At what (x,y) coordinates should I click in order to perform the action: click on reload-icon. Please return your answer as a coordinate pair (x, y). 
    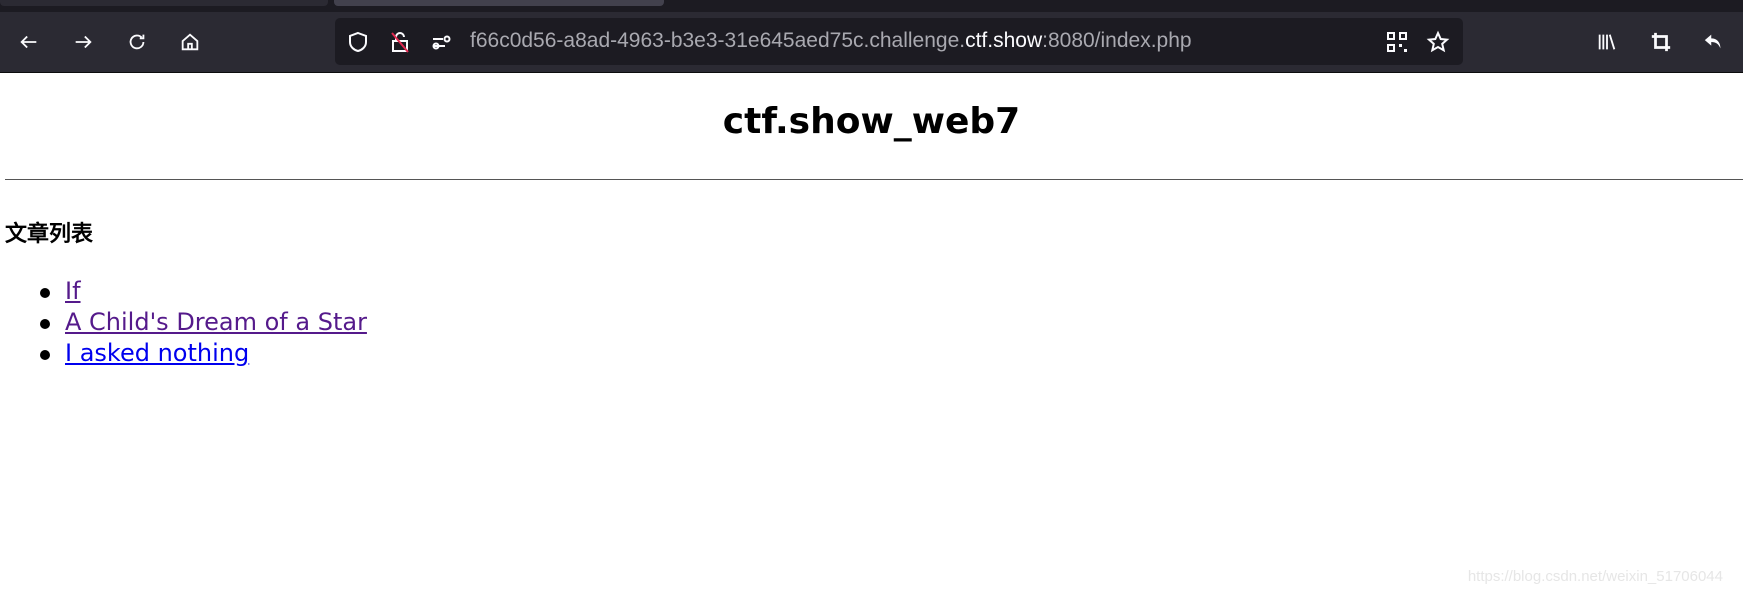
    Looking at the image, I should click on (137, 42).